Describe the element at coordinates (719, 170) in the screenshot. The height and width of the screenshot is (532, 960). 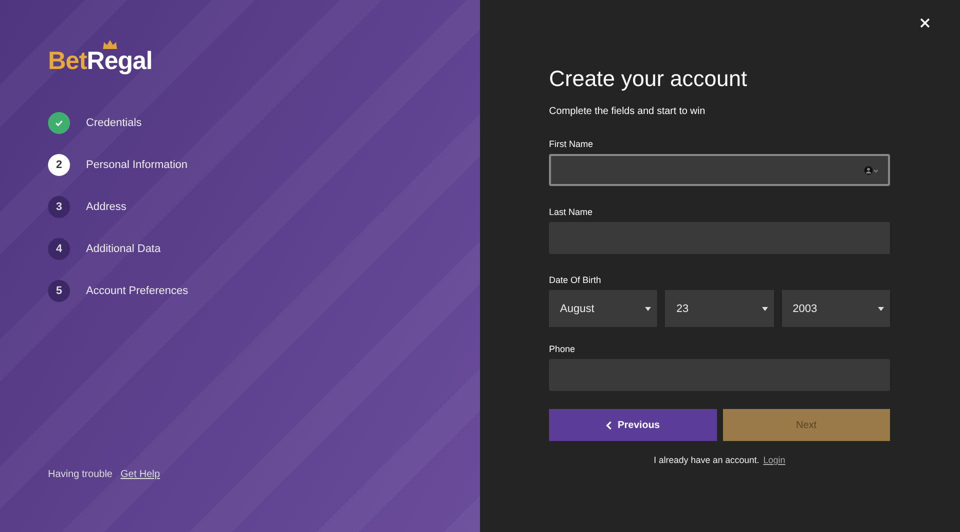
I see `input-field` at that location.